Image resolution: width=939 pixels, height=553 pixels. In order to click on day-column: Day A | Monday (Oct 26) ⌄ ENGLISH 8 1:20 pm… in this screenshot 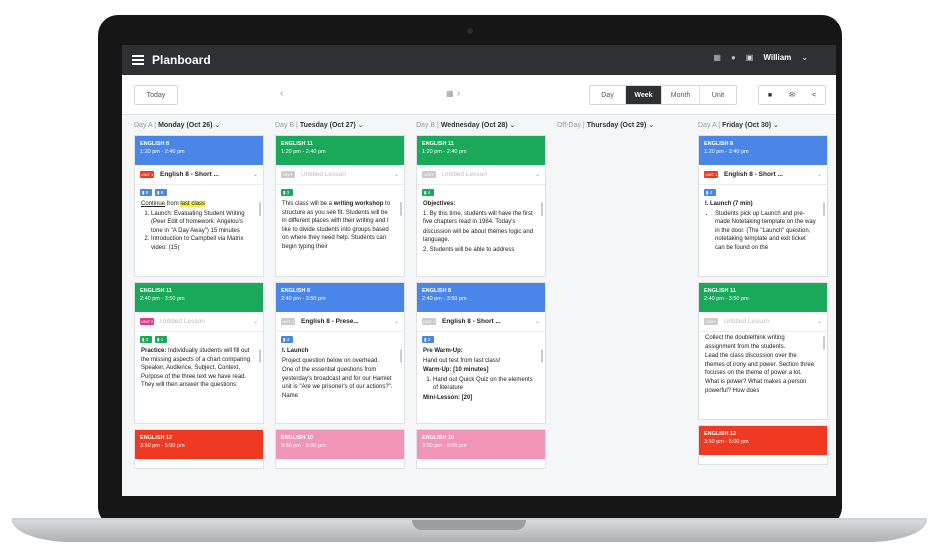, I will do `click(199, 294)`.